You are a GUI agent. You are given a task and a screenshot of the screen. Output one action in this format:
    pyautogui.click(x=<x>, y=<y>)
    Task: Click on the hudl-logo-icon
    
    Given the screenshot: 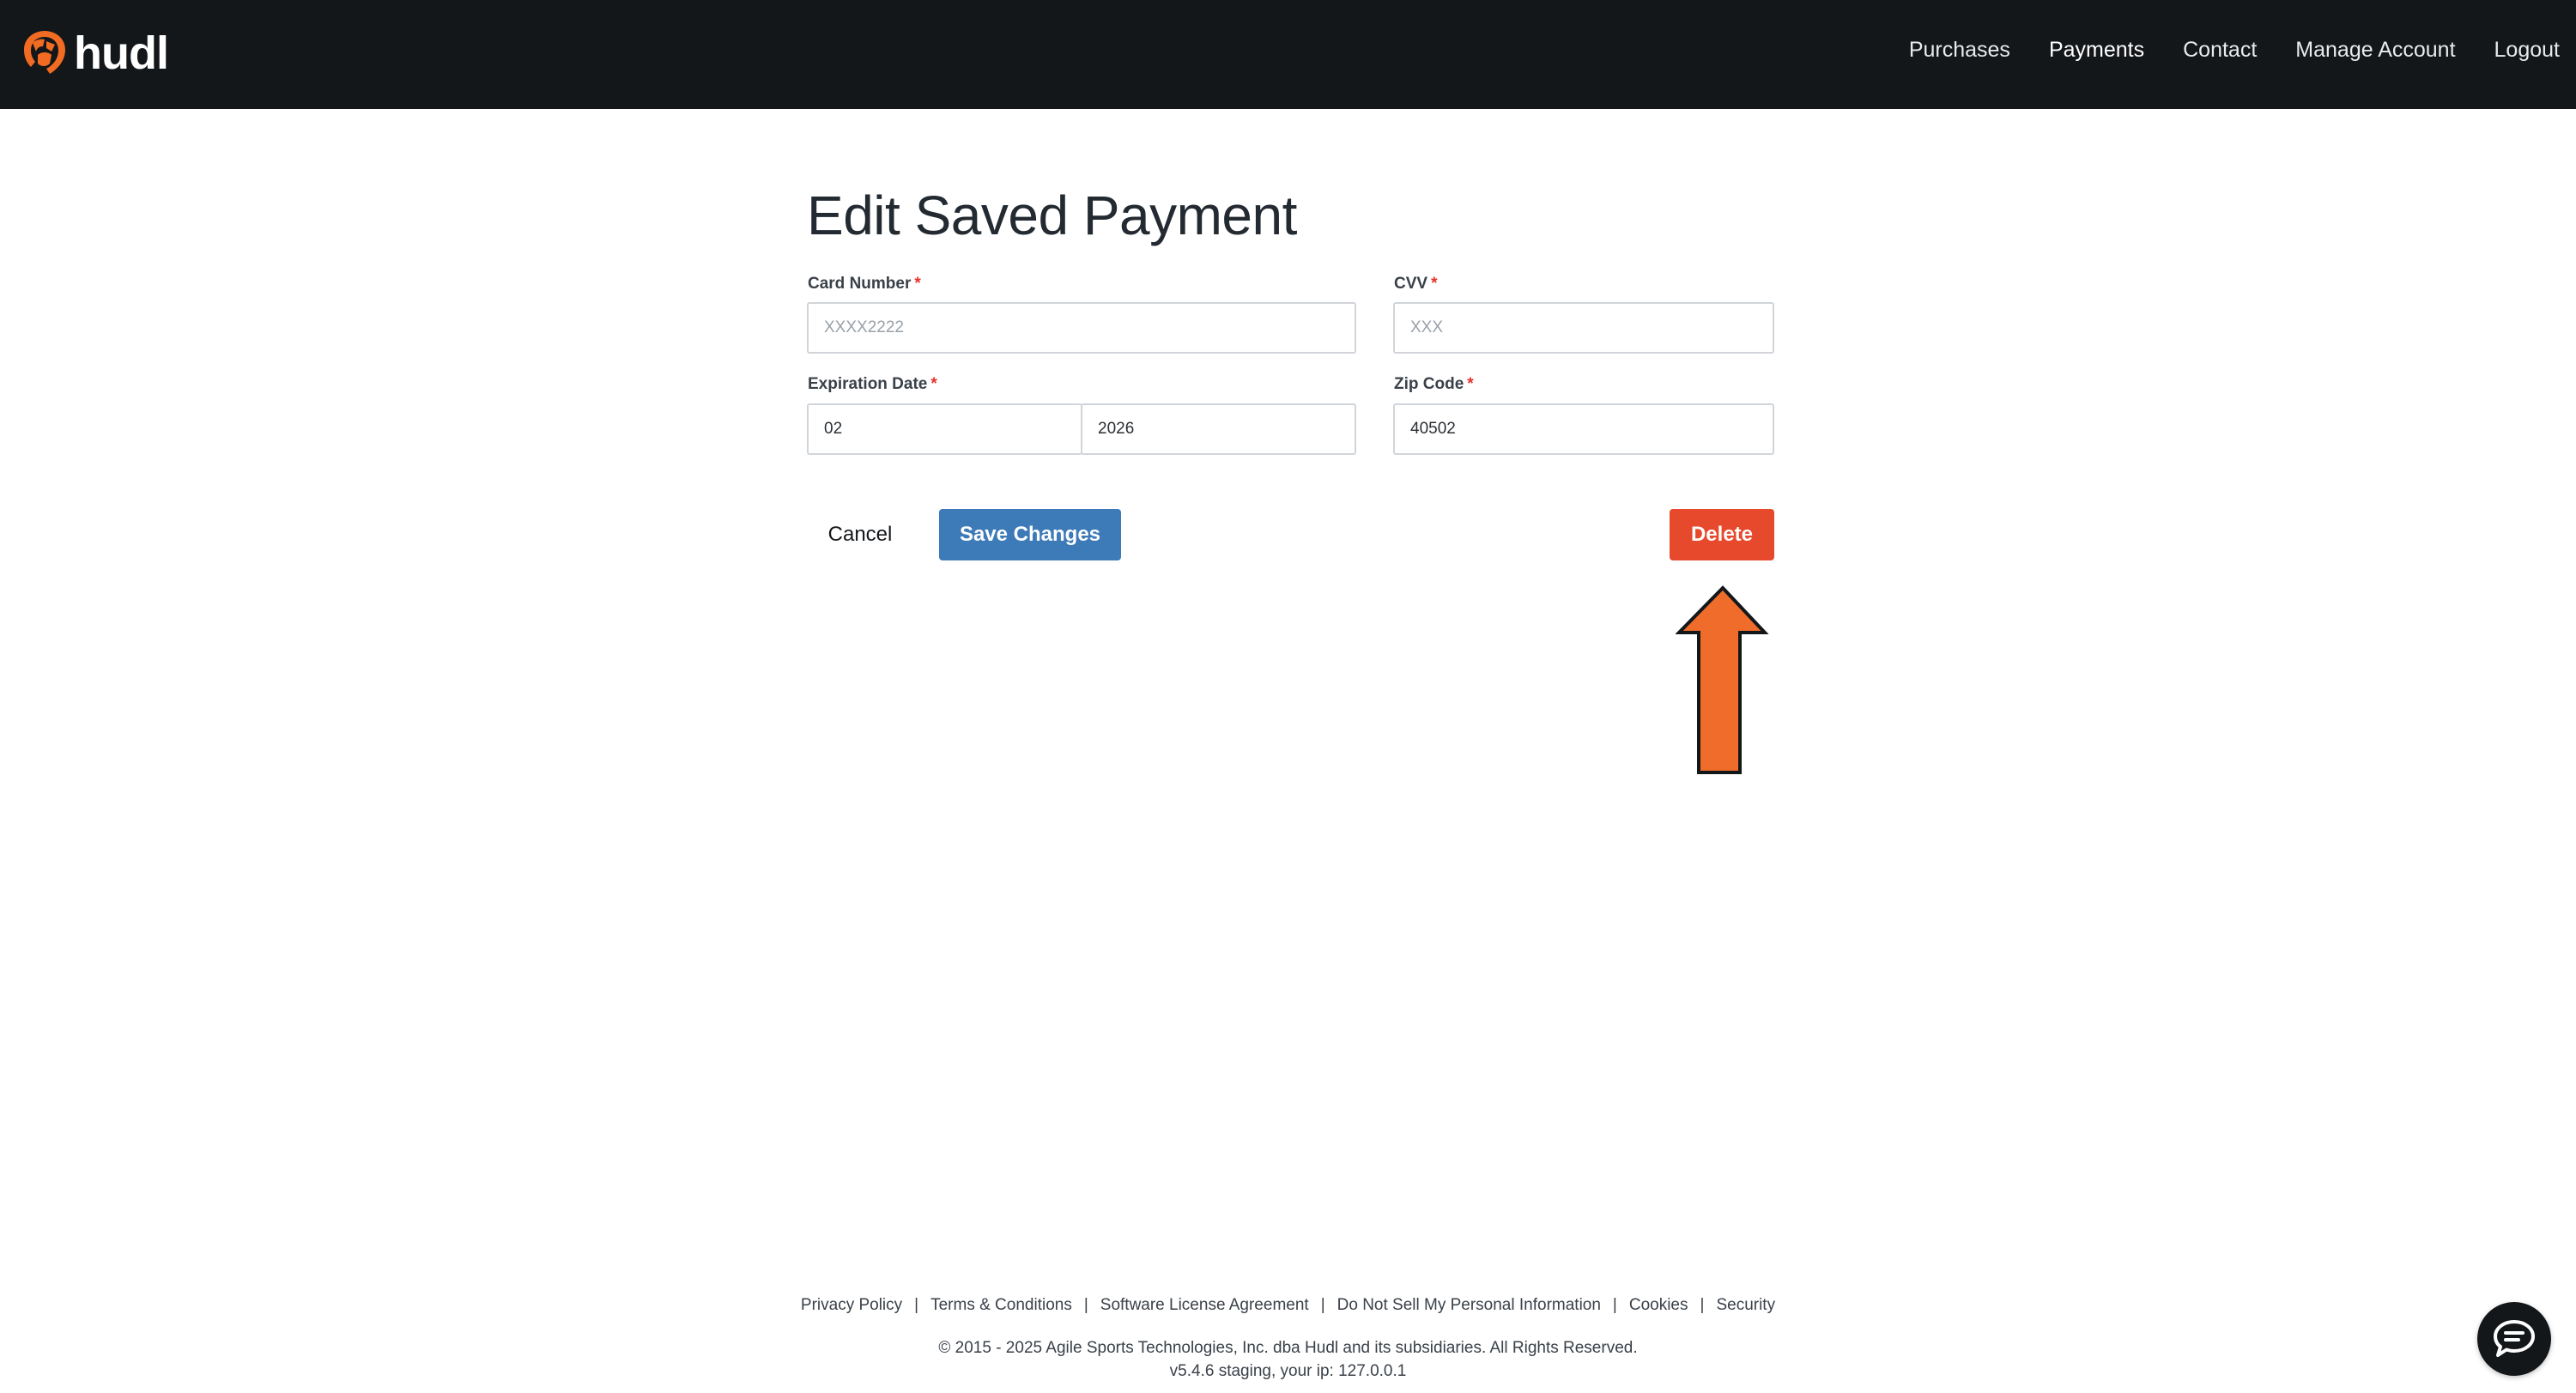 What is the action you would take?
    pyautogui.click(x=44, y=52)
    